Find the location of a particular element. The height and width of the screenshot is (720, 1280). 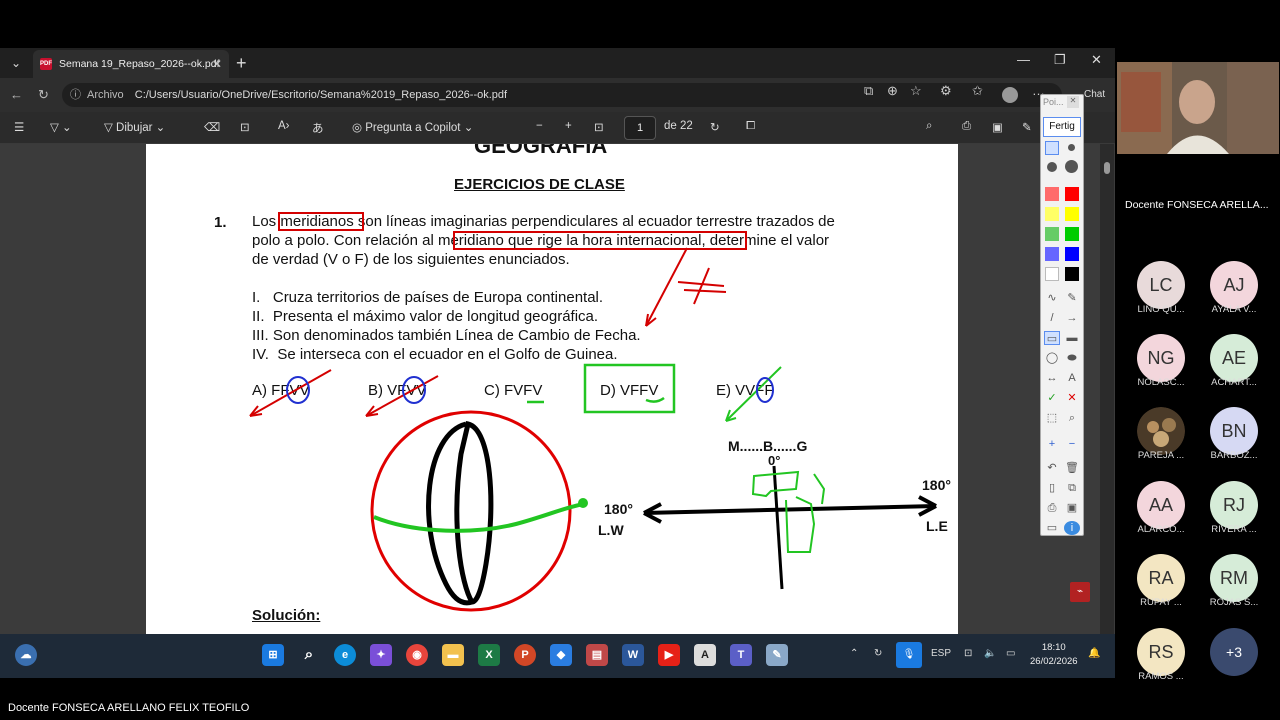

notification-icon: 🔔 is located at coordinates (1094, 653).